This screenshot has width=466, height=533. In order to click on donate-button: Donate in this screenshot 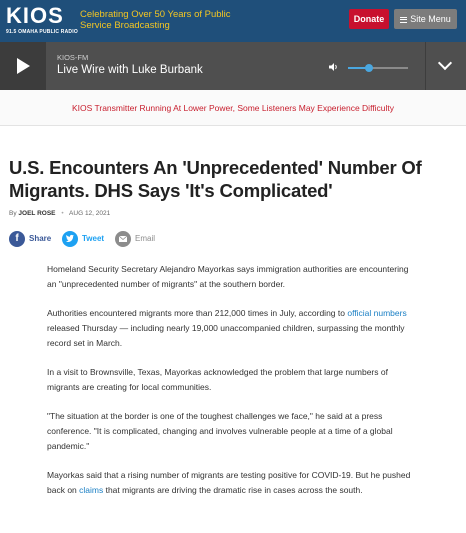, I will do `click(369, 19)`.